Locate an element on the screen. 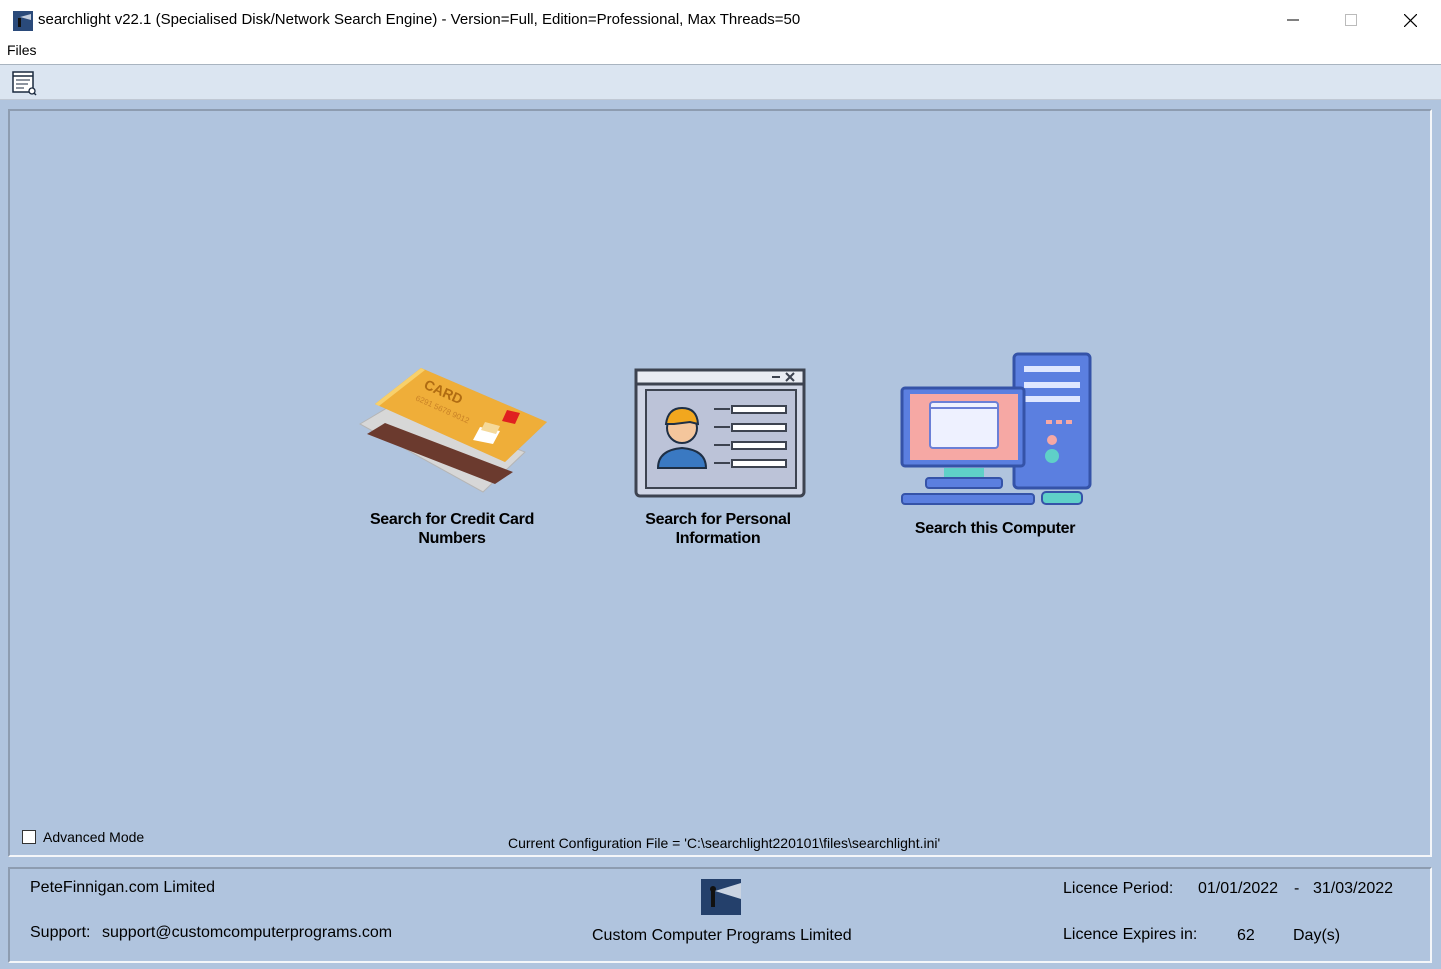 This screenshot has width=1441, height=969. licence-start-date: 01/01/2022 is located at coordinates (1238, 888).